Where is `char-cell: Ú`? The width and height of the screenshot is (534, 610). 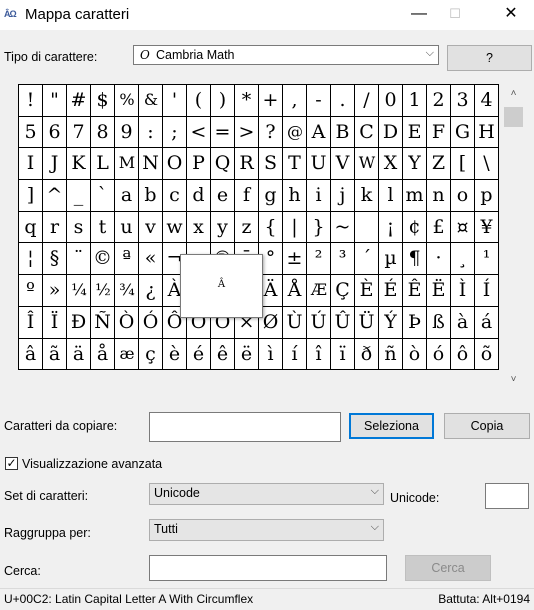 char-cell: Ú is located at coordinates (319, 322).